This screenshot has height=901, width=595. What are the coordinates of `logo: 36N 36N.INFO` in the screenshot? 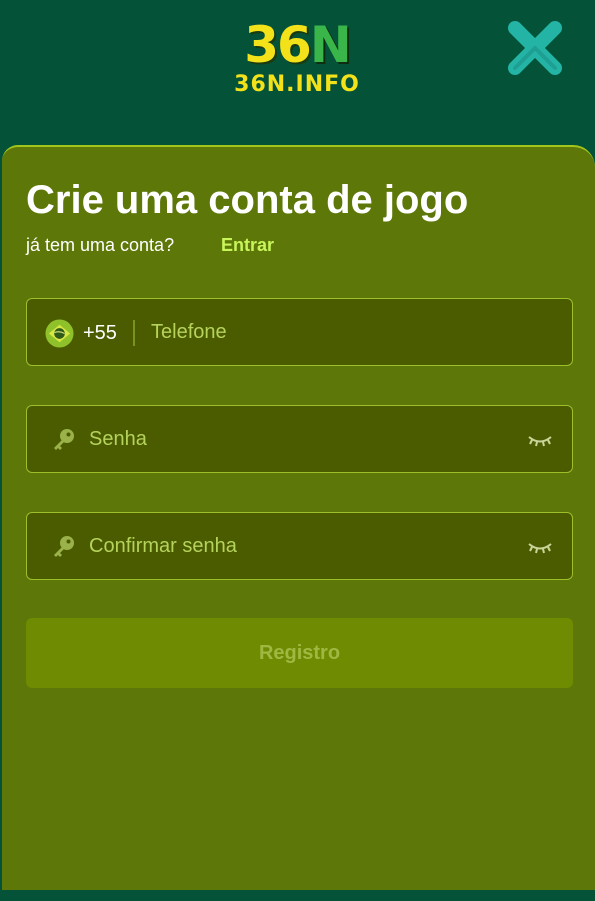 It's located at (297, 58).